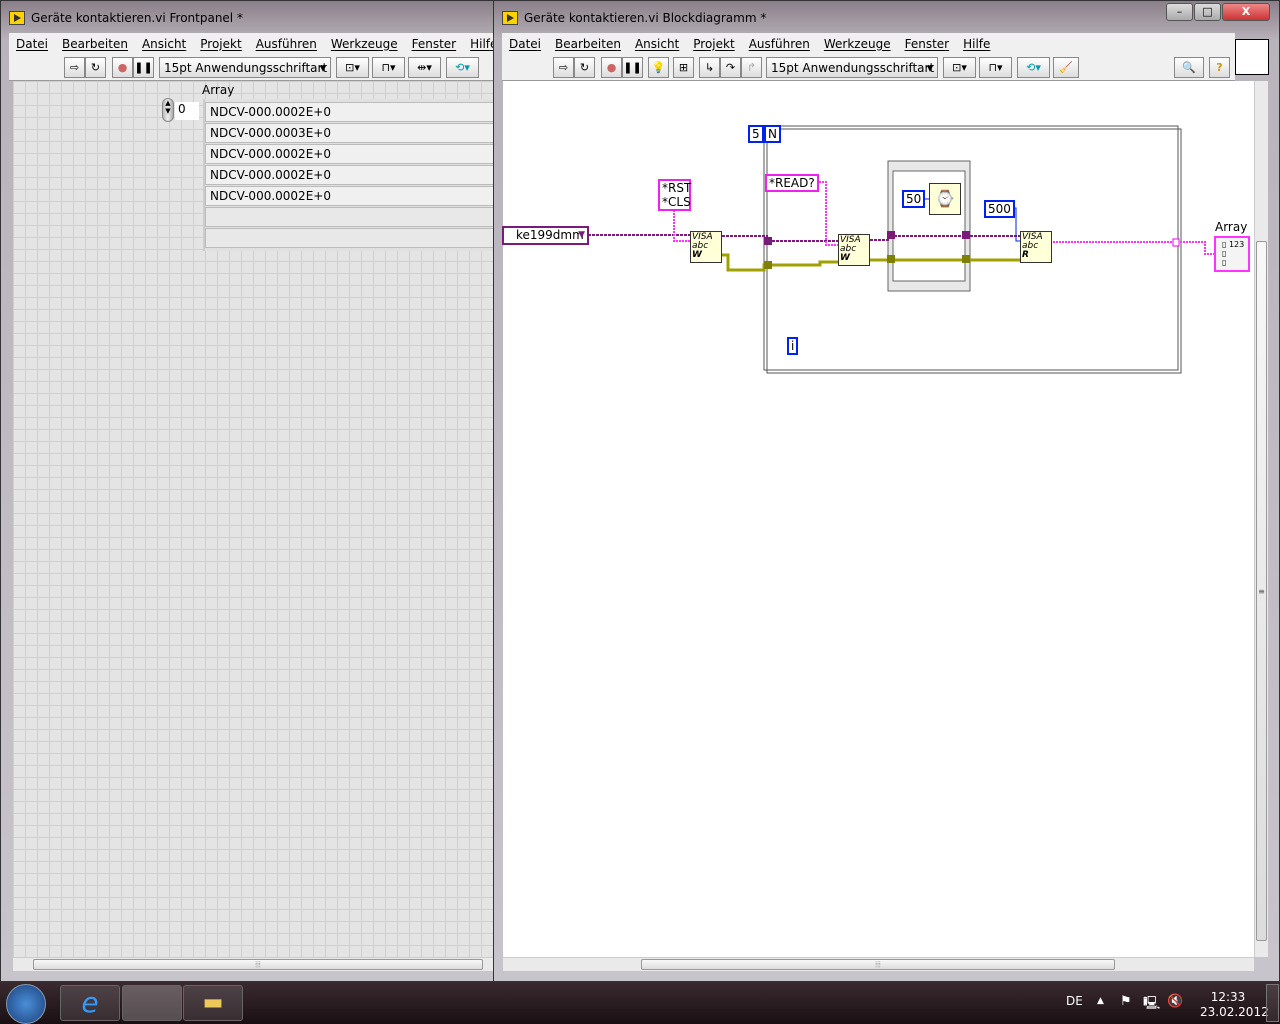  Describe the element at coordinates (1074, 1001) in the screenshot. I see `language-indicator: DE` at that location.